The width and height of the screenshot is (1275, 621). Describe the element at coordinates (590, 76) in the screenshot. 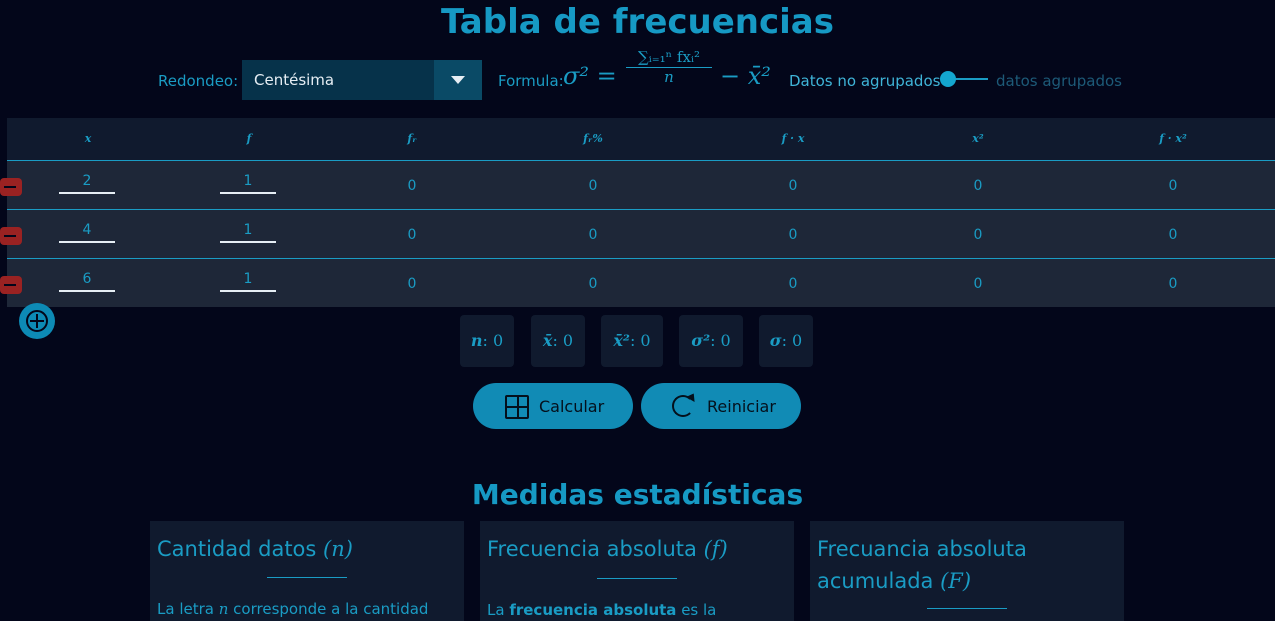

I see `formula-lhs: σ² =` at that location.